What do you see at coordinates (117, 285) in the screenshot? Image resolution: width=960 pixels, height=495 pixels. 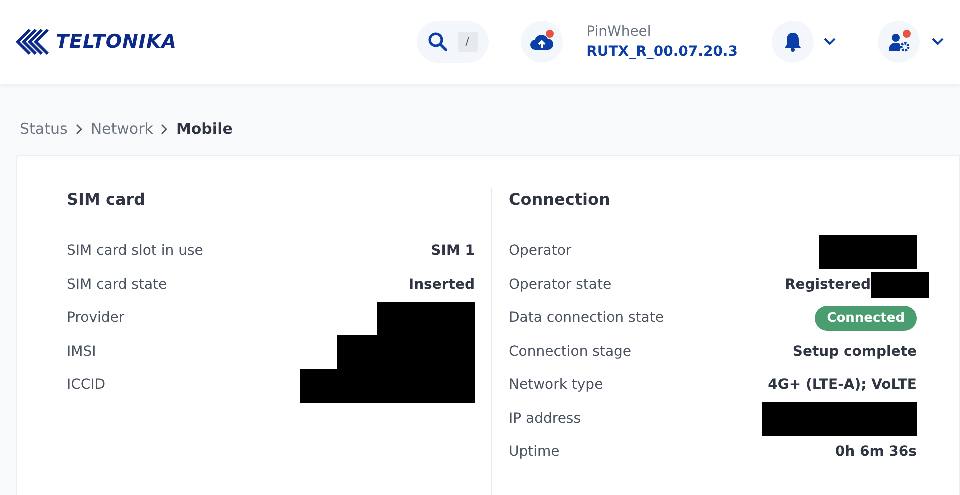 I see `field-label: SIM card state` at bounding box center [117, 285].